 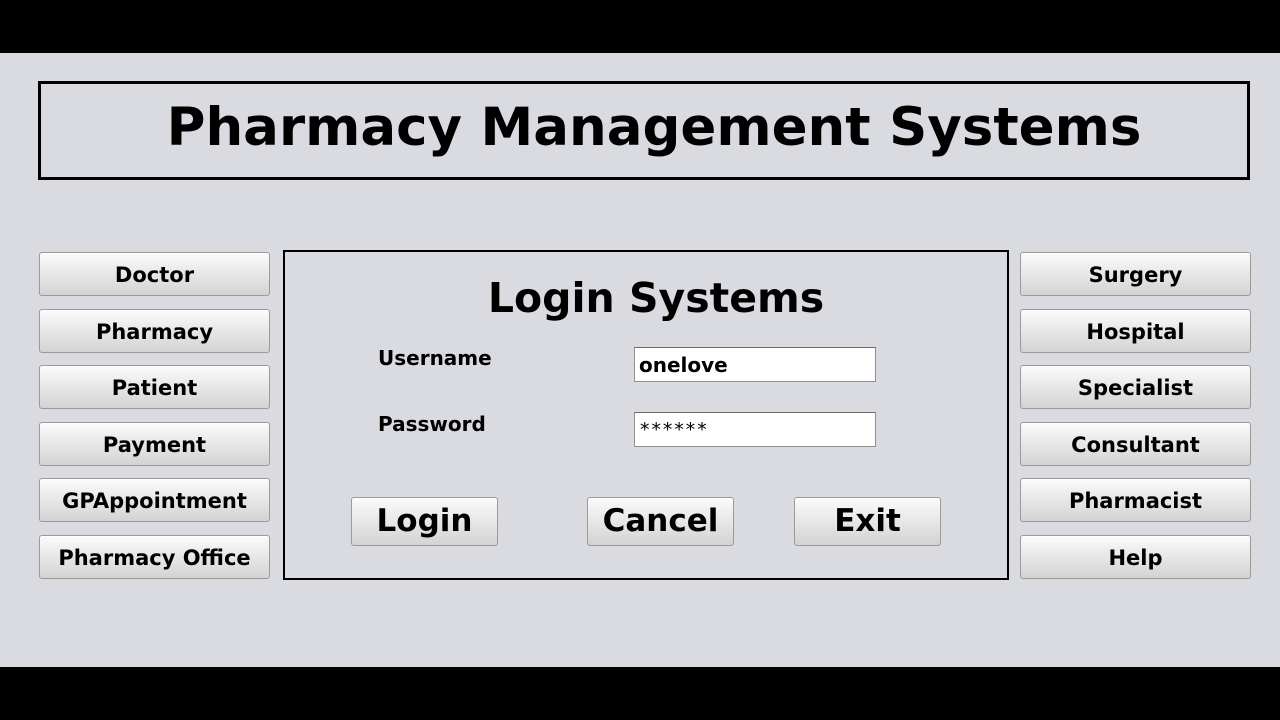 I want to click on help-button: Help, so click(x=1135, y=557).